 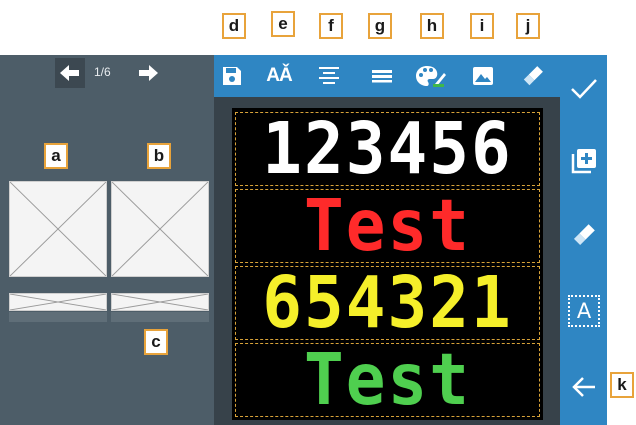 I want to click on previous-page-button, so click(x=70, y=73).